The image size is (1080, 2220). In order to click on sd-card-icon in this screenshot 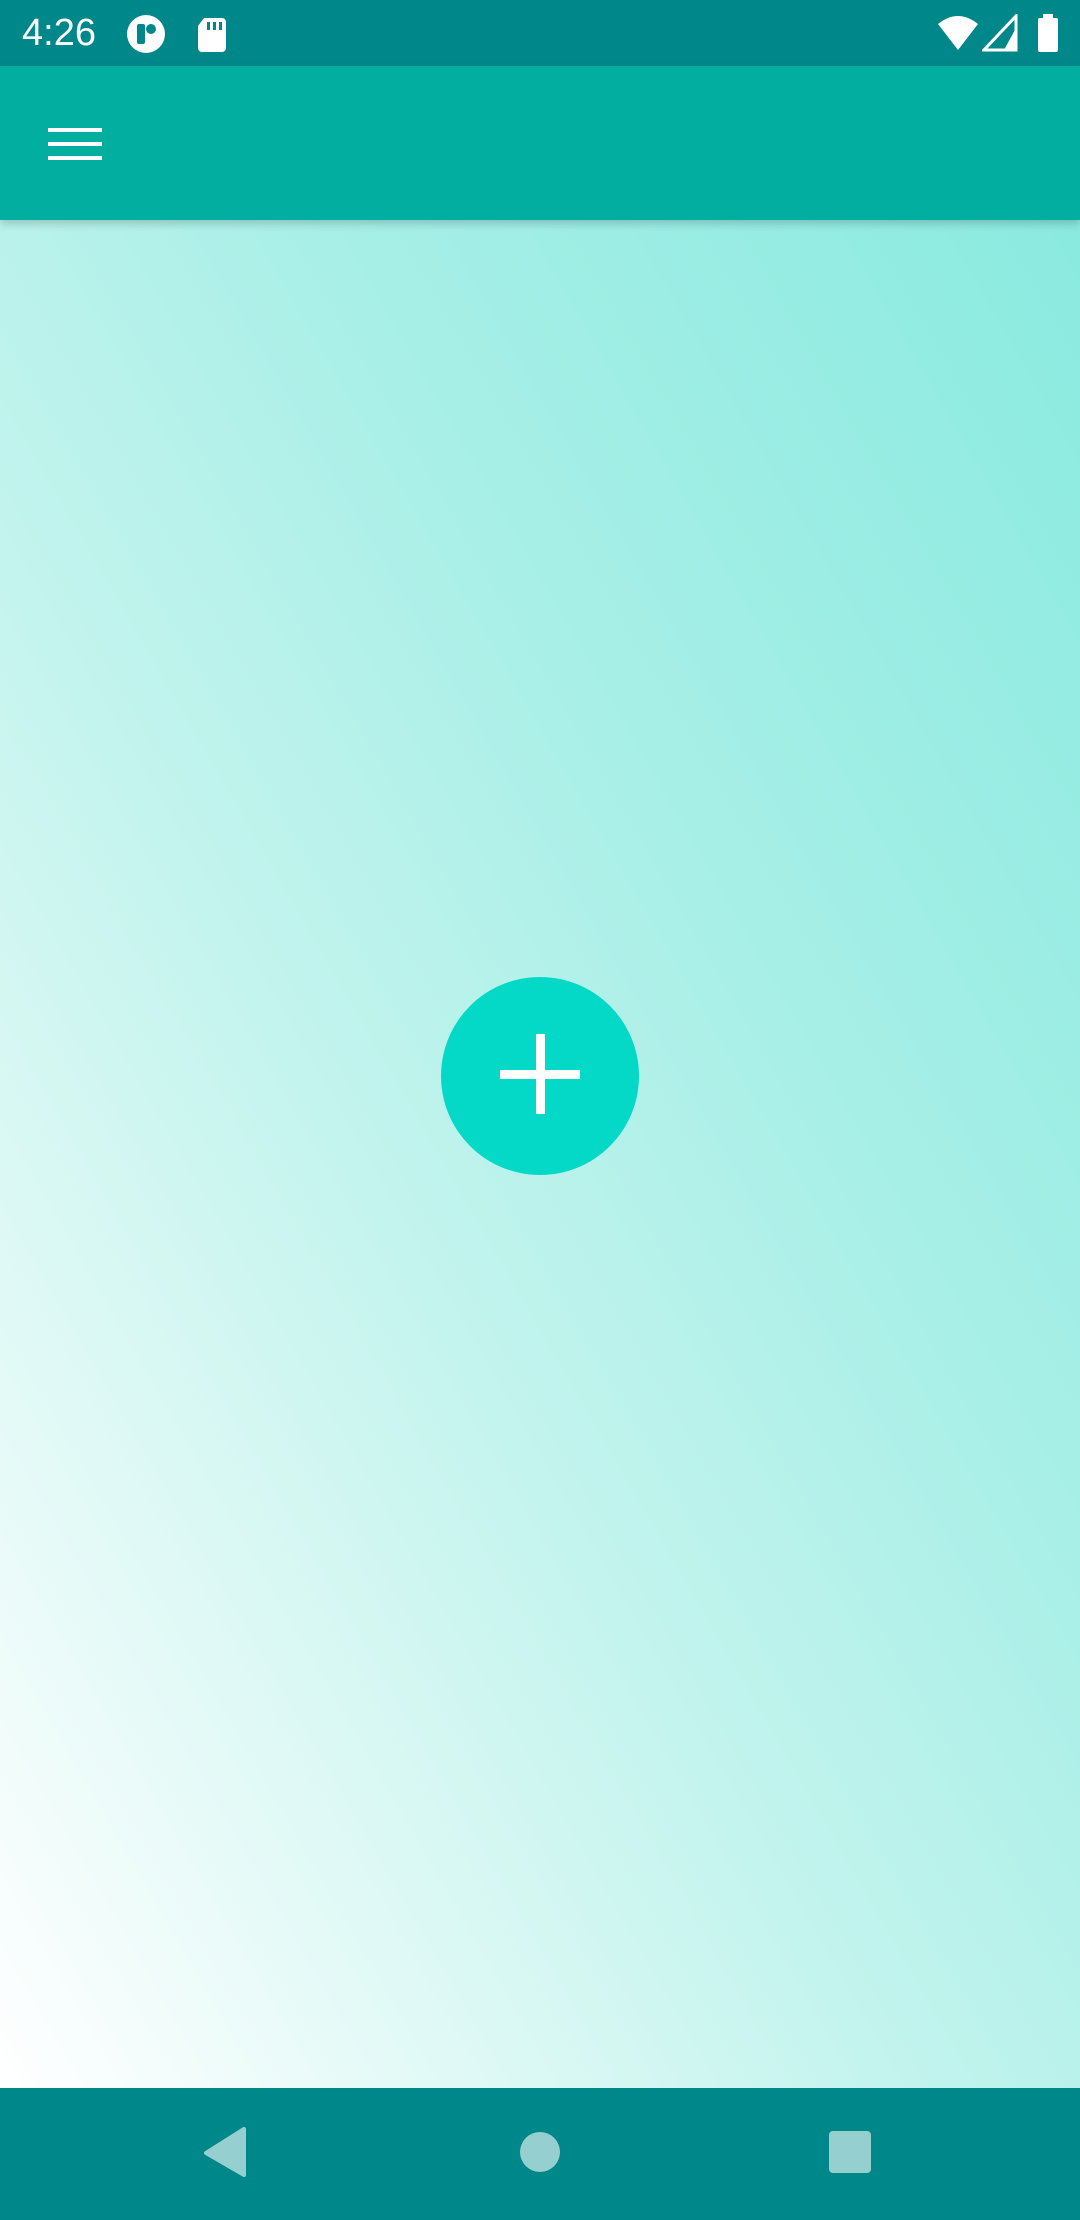, I will do `click(212, 34)`.